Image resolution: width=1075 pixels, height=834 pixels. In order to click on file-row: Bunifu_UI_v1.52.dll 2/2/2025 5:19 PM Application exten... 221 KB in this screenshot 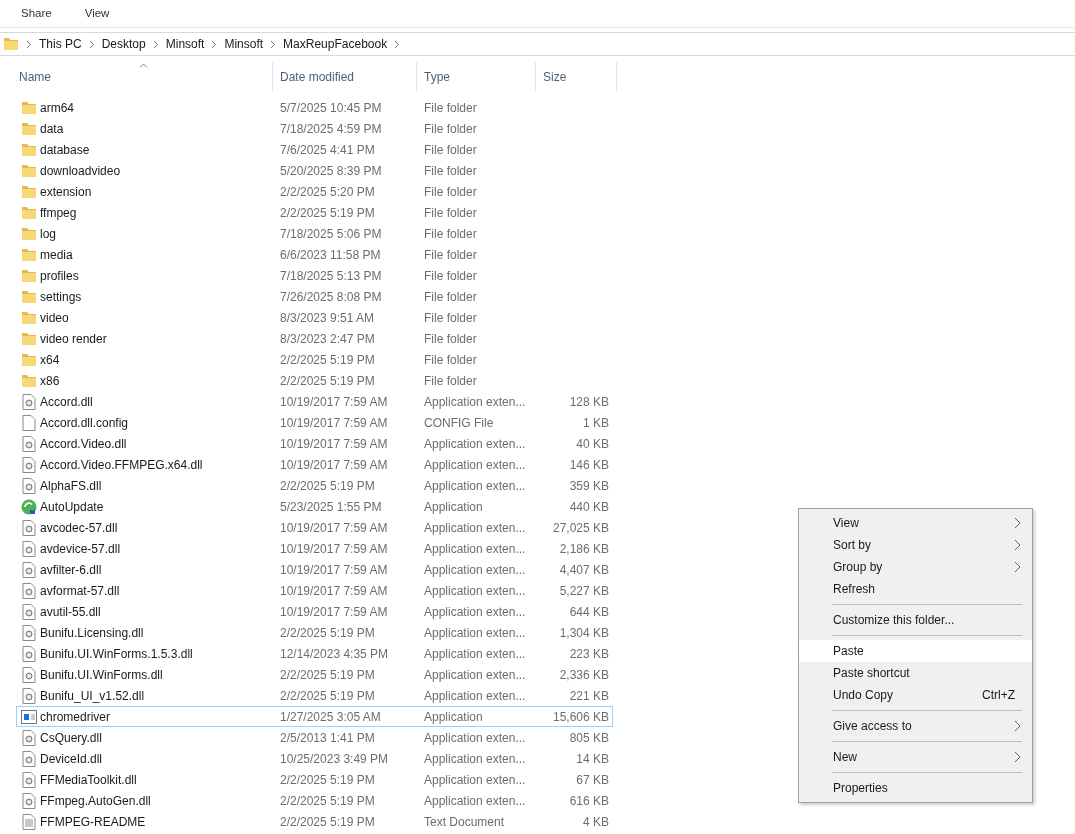, I will do `click(314, 695)`.